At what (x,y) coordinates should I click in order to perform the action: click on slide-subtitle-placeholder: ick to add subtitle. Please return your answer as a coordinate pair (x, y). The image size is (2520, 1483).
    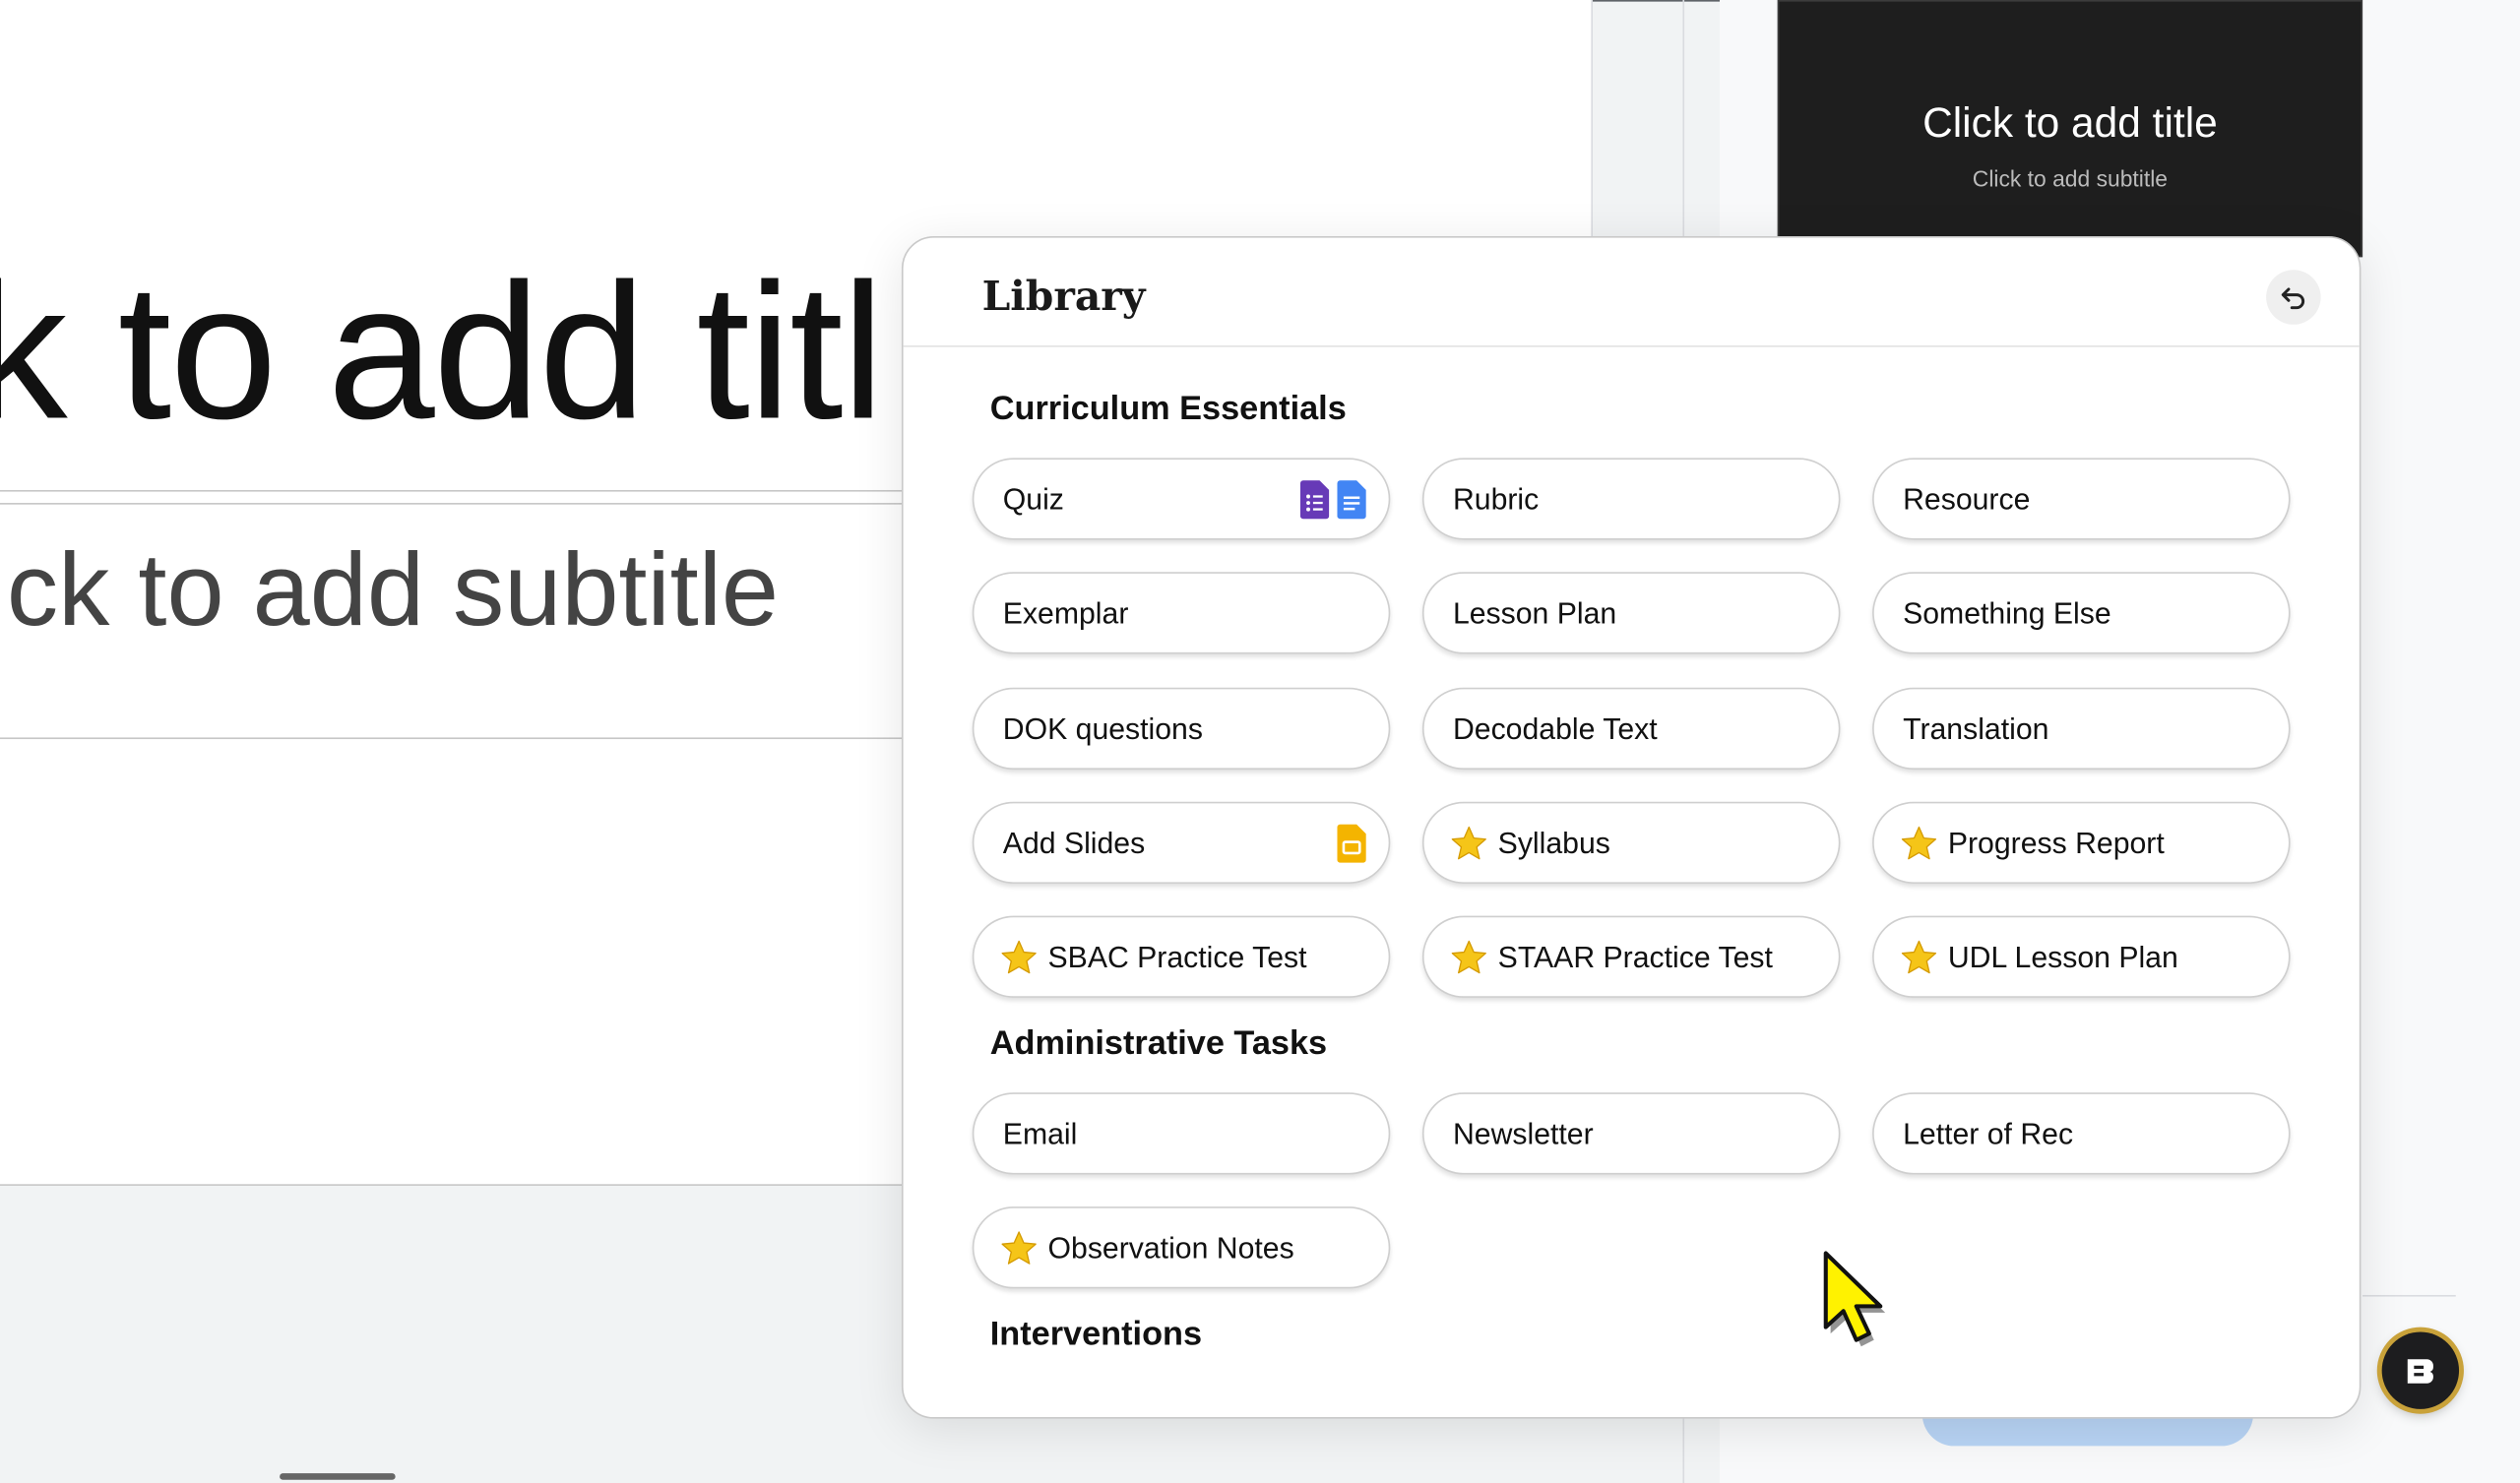
    Looking at the image, I should click on (389, 589).